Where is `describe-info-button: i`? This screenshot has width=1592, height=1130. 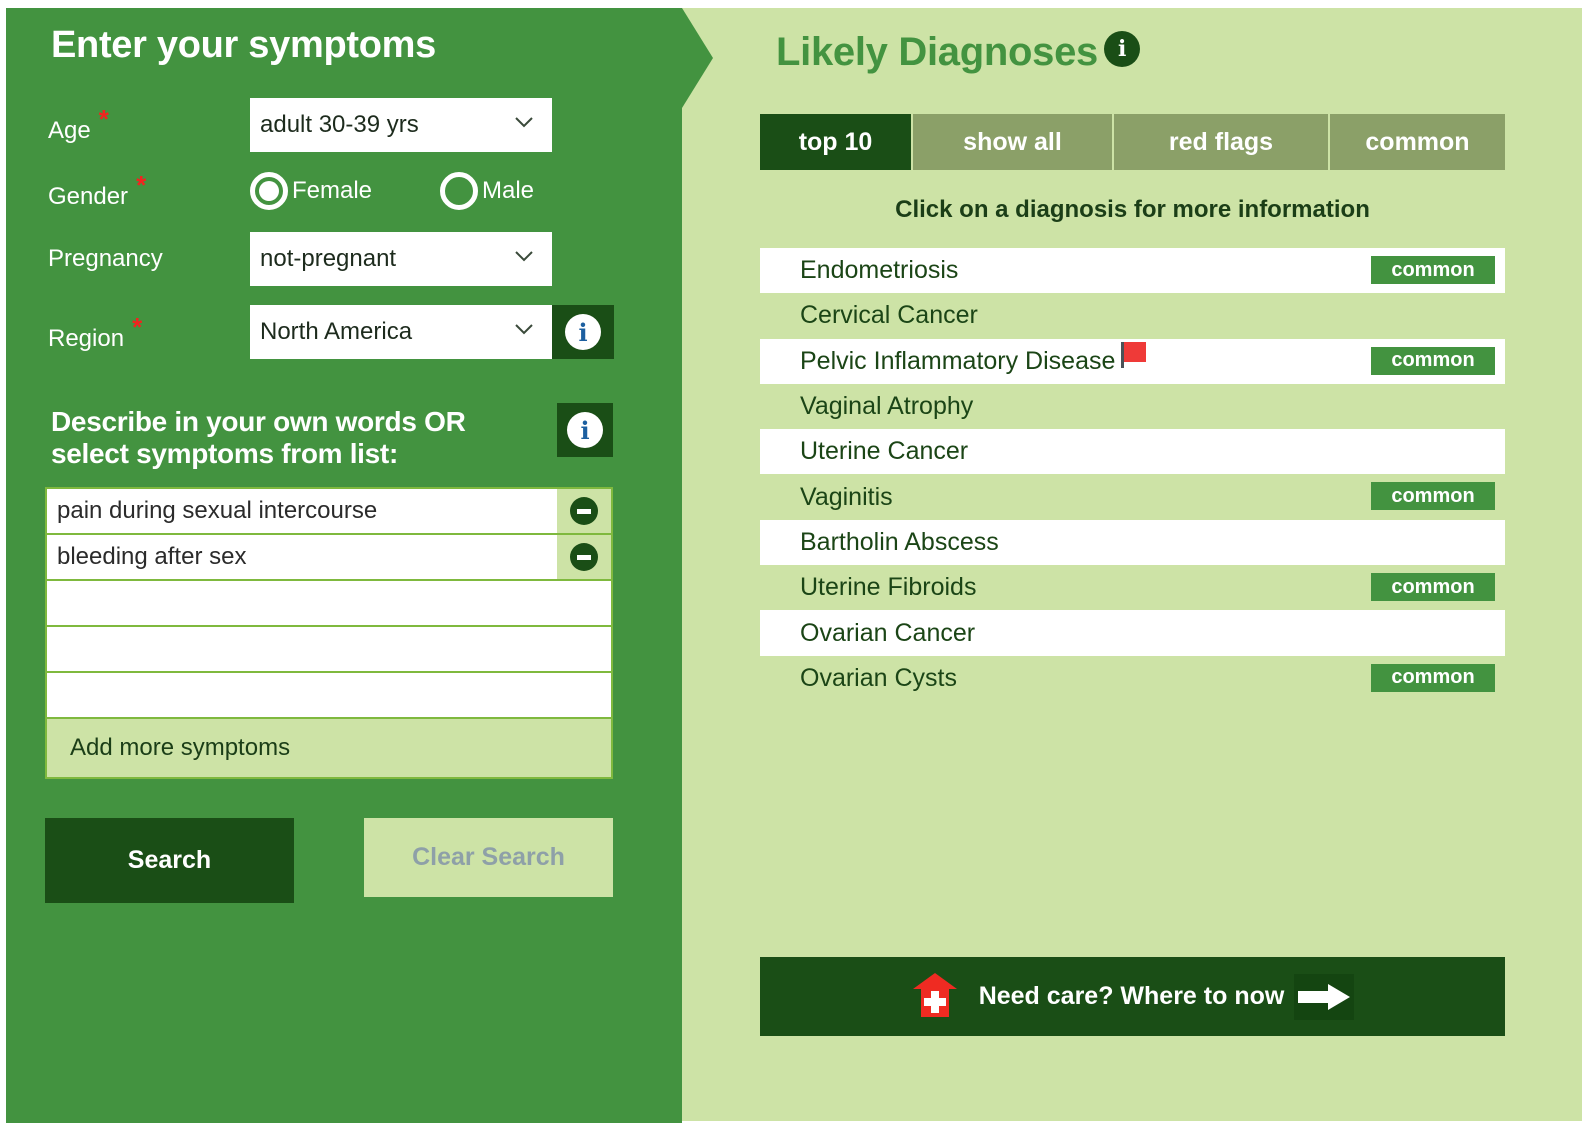 describe-info-button: i is located at coordinates (585, 430).